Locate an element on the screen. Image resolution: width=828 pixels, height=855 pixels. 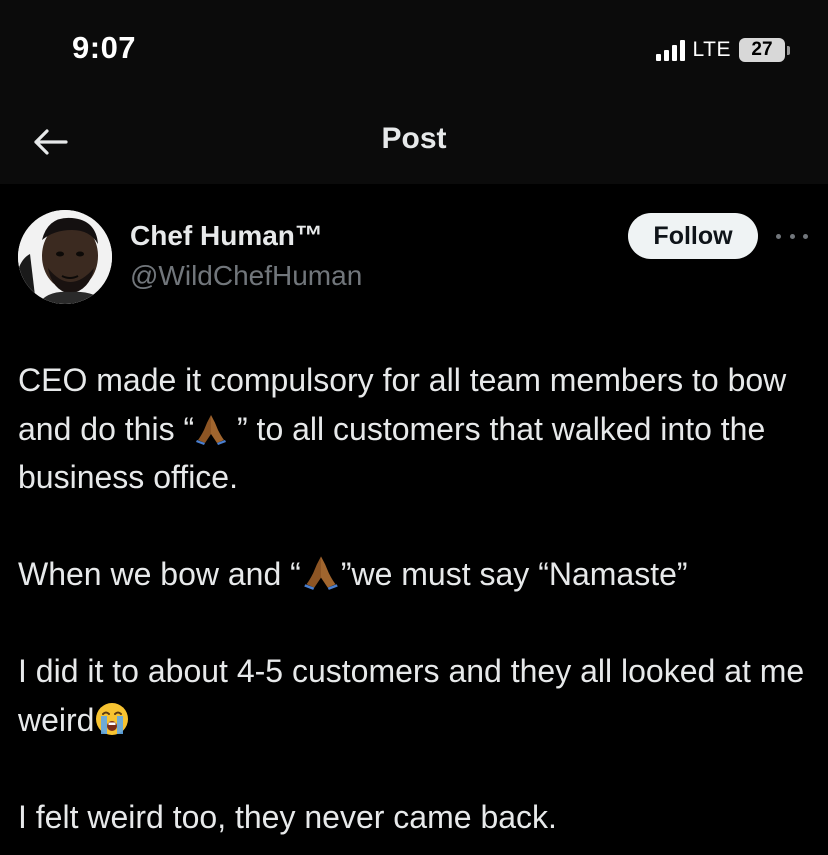
post-text-segment: When we bow and “ is located at coordinates (159, 574).